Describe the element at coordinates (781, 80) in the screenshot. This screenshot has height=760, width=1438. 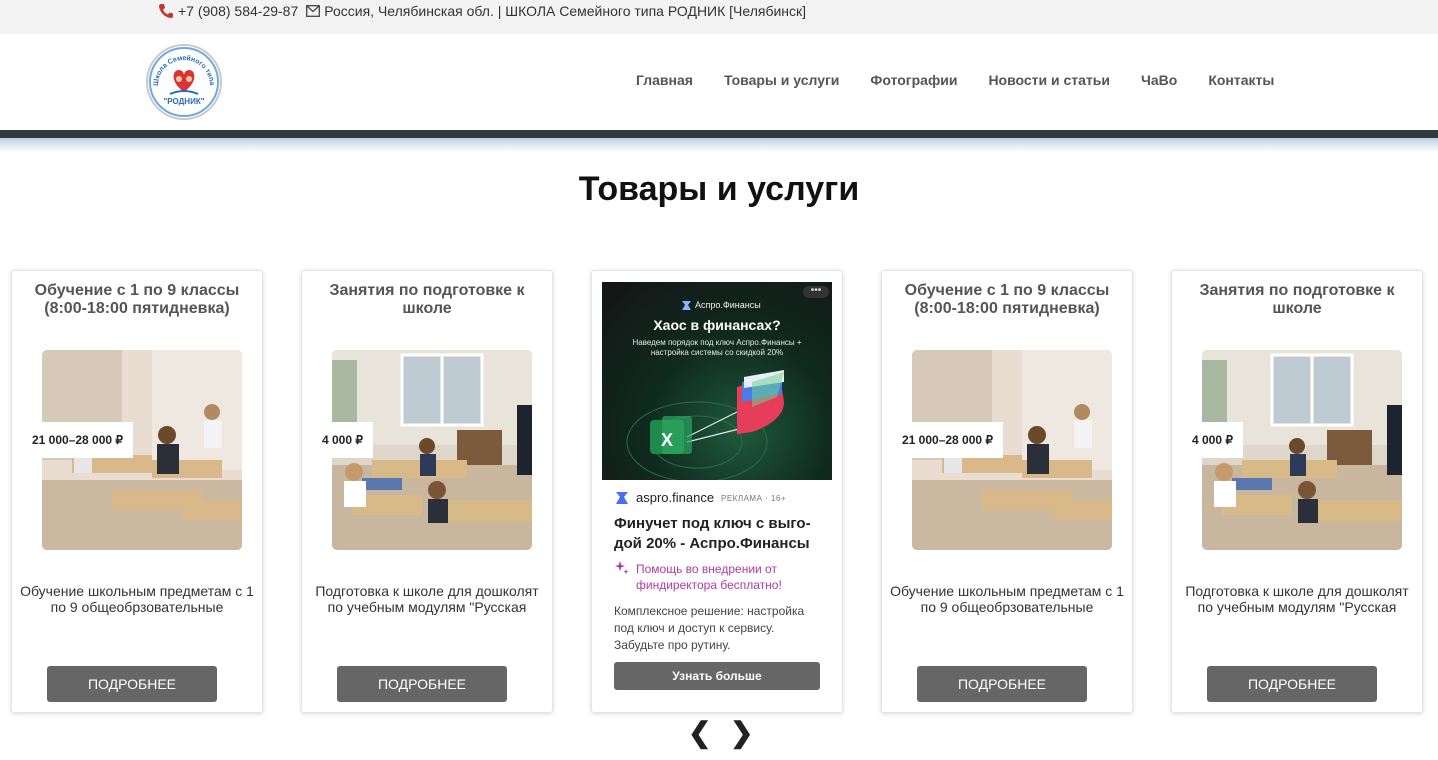
I see `nav-item-products: Товары и услуги` at that location.